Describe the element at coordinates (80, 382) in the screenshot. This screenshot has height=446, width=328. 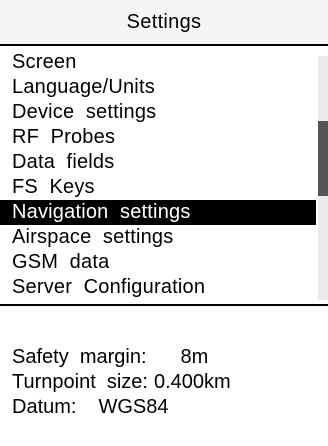
I see `turnpoint-size-label: Turnpoint size:` at that location.